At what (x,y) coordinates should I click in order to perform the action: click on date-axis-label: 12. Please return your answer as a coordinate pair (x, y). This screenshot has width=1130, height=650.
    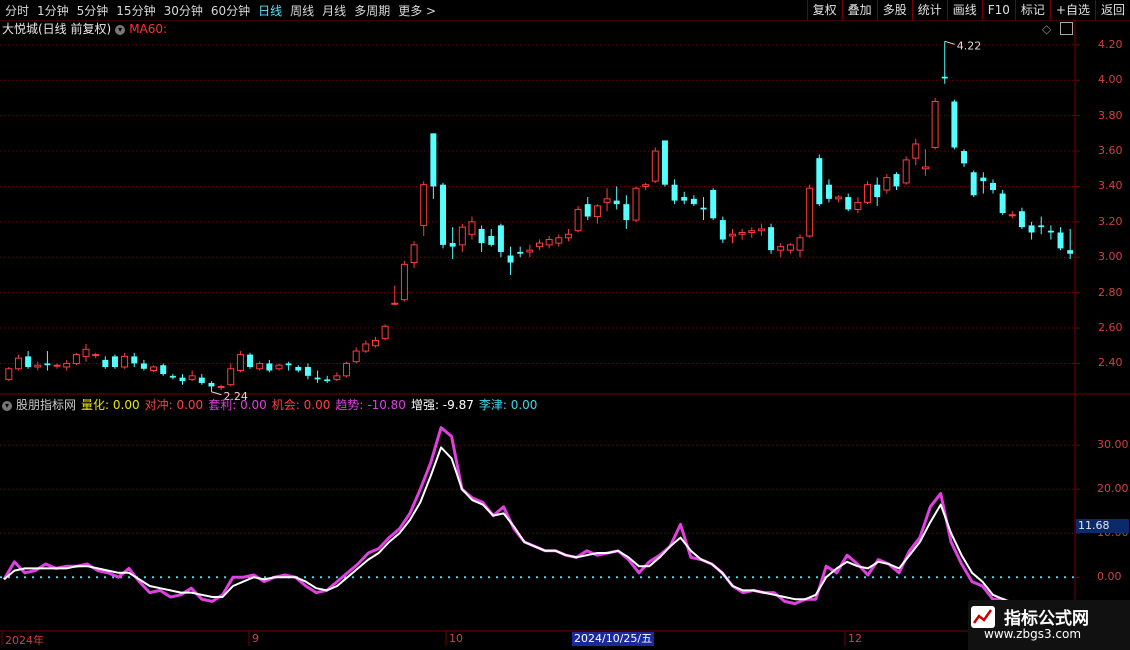
    Looking at the image, I should click on (855, 638).